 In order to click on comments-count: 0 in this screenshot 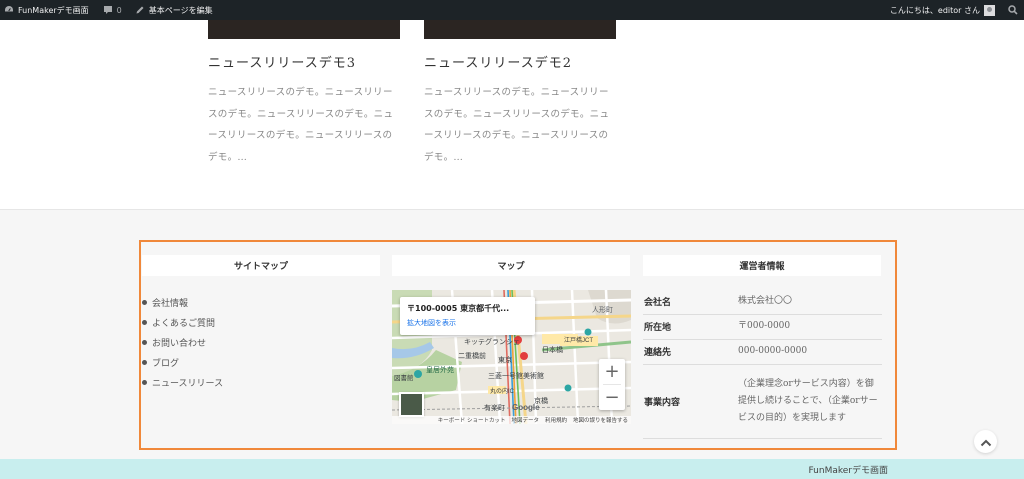, I will do `click(119, 10)`.